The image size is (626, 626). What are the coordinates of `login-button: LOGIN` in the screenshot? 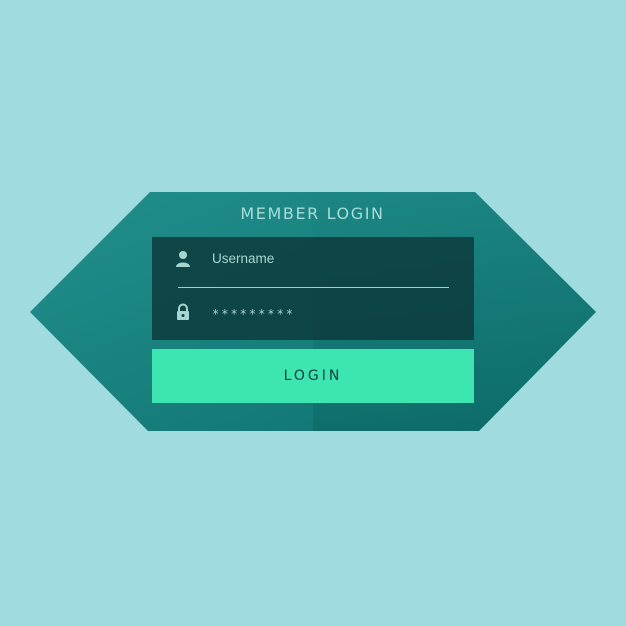 It's located at (313, 376).